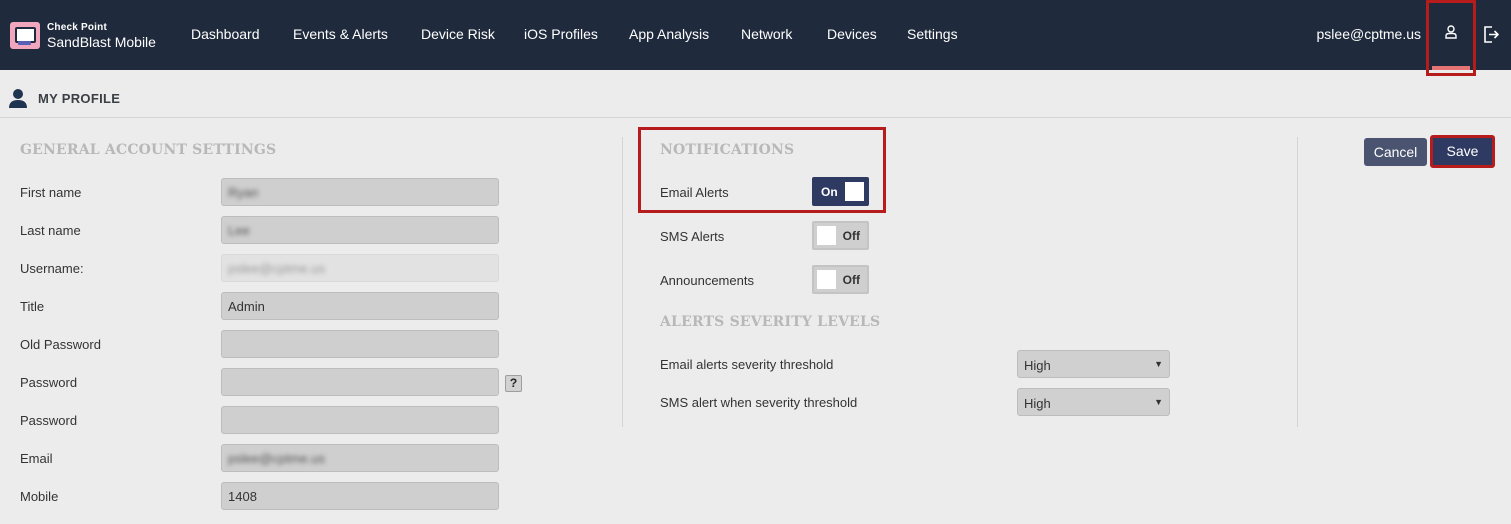  I want to click on user-profile-button, so click(1451, 38).